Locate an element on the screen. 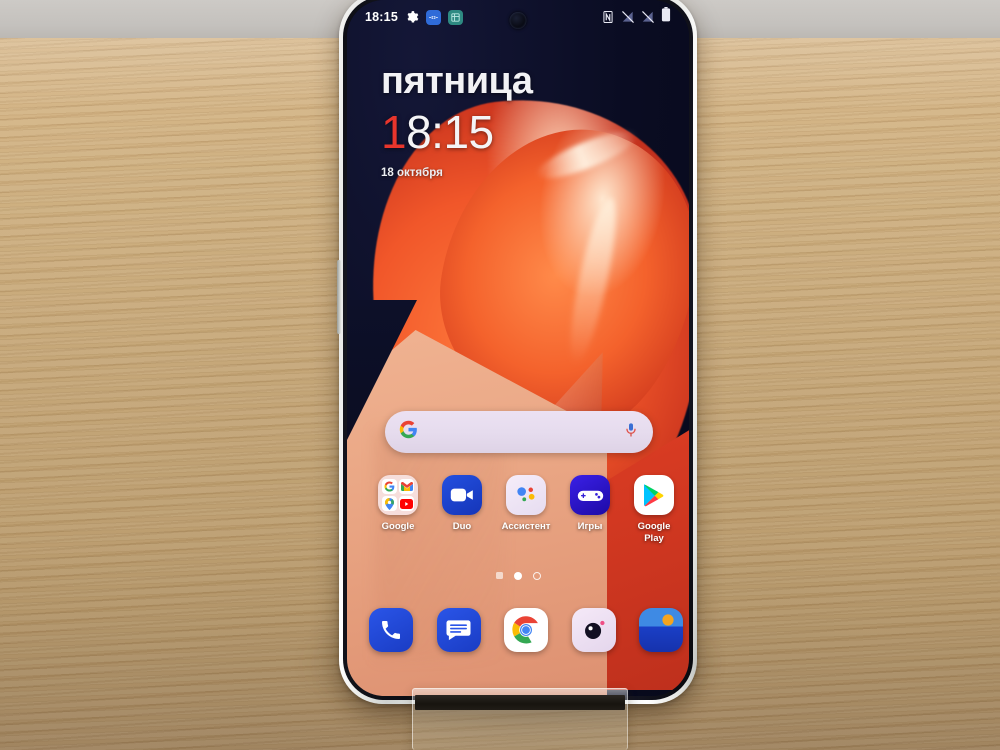 The image size is (1000, 750). phone-icon is located at coordinates (391, 630).